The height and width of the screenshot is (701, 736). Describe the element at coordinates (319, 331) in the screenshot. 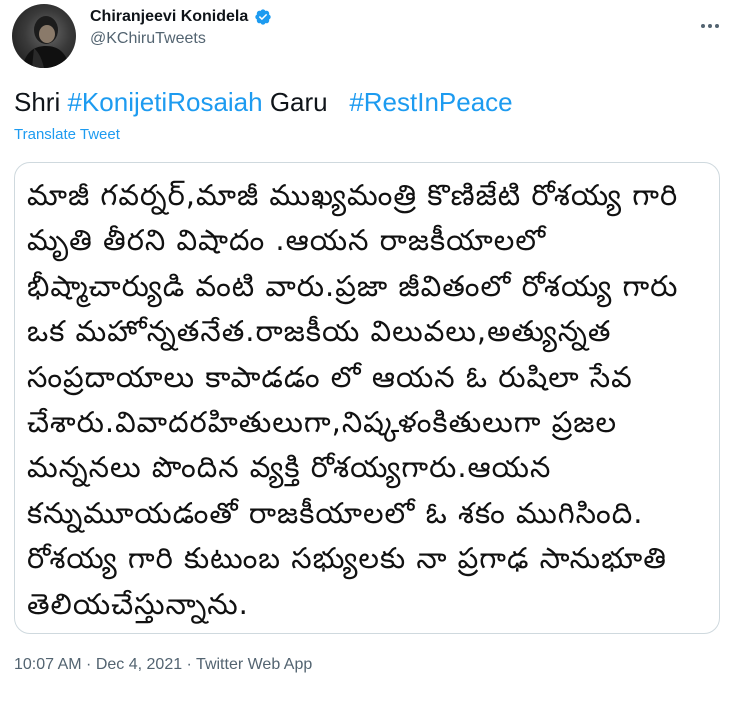

I see `image-text-line: ఒక మహోన్నతనేత.రాజకీయ విలువలు,అత్యున్నత` at that location.